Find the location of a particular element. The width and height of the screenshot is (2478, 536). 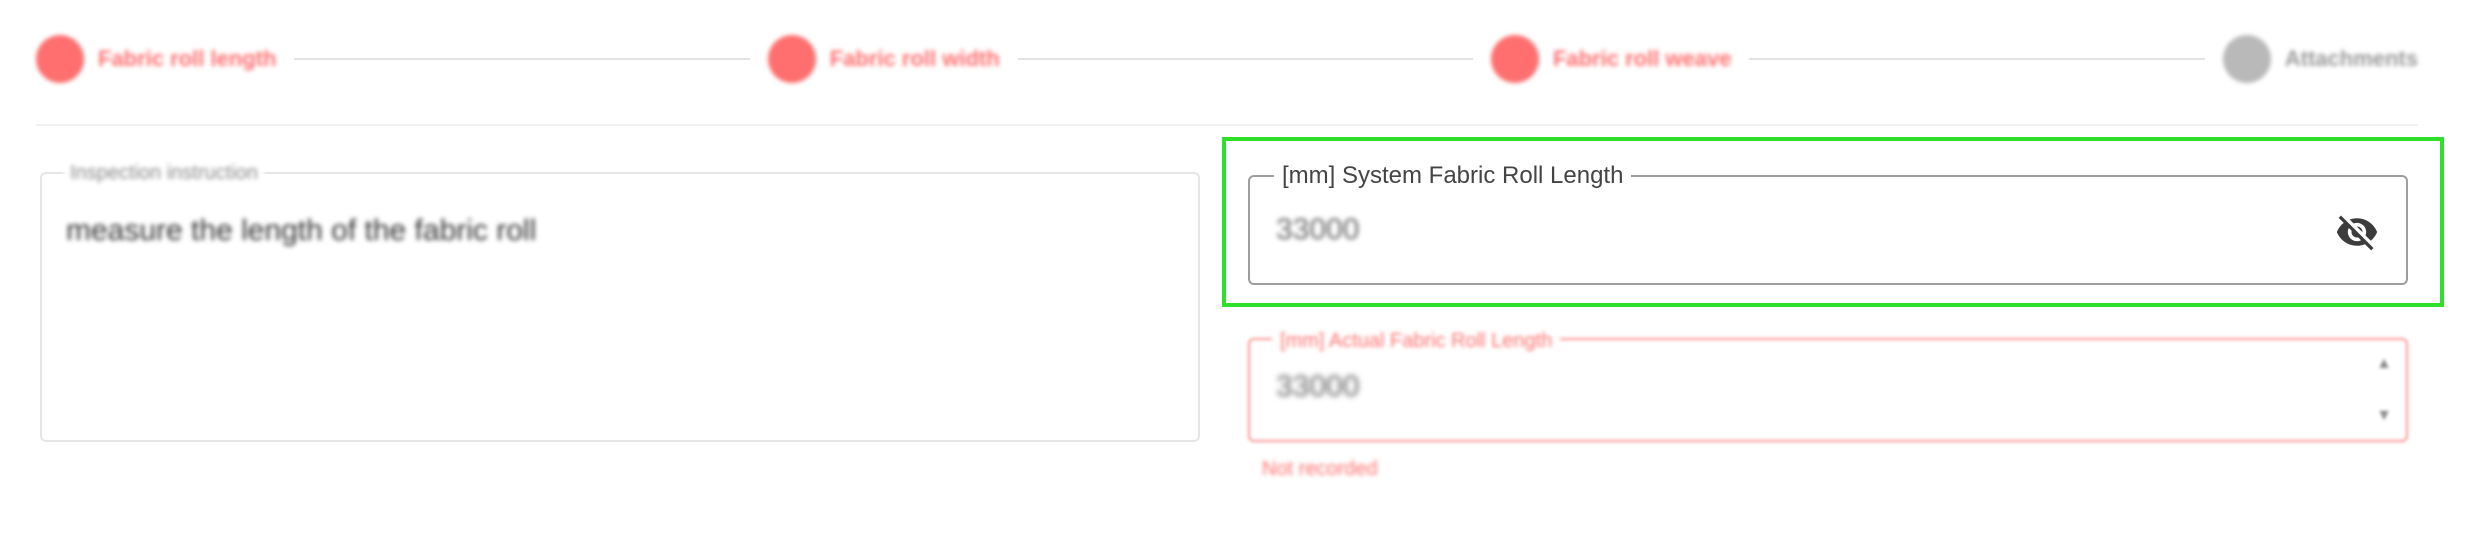

step-fabric-roll-width: Fabric roll width is located at coordinates (883, 59).